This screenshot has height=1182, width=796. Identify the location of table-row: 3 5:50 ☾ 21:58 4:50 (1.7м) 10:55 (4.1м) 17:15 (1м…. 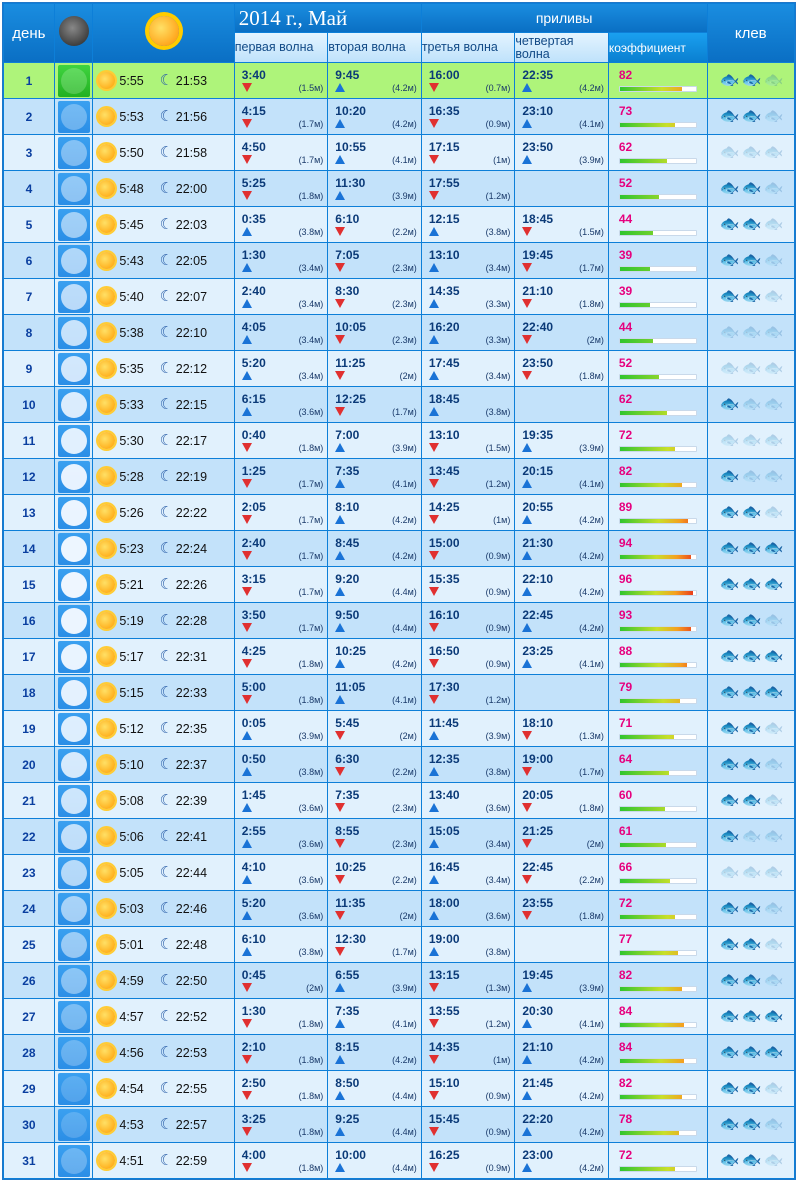
(399, 152).